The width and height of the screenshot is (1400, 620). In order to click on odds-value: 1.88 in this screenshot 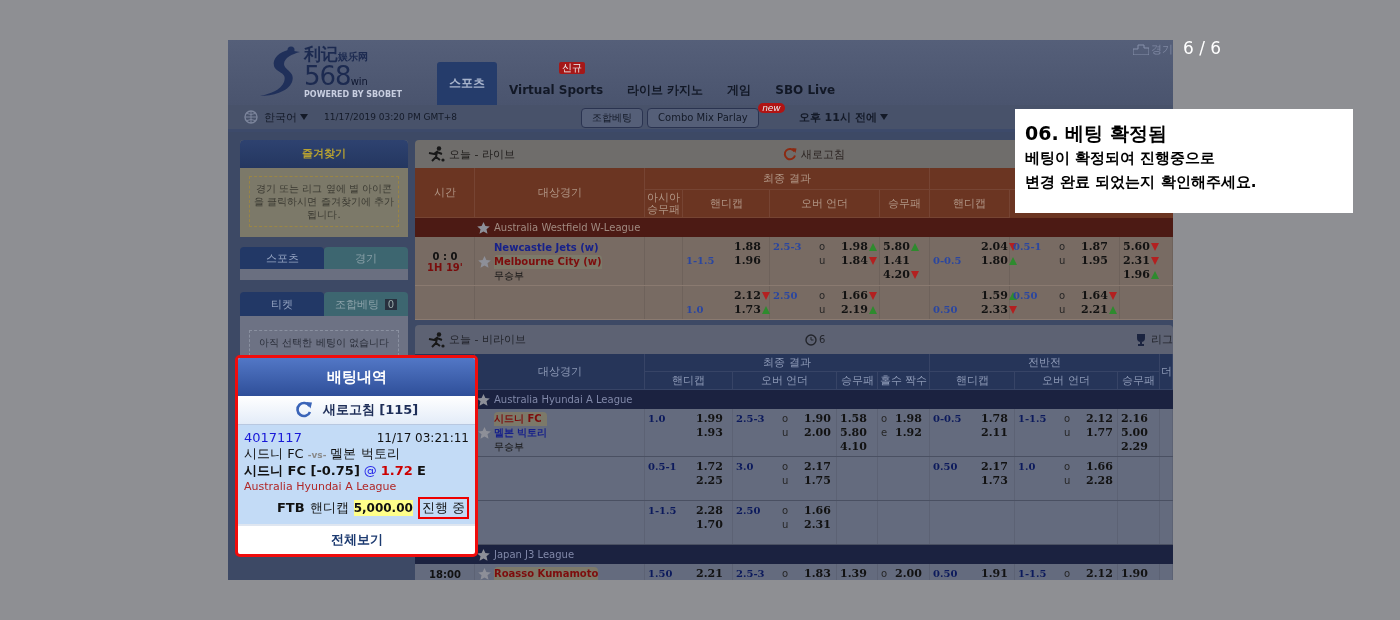, I will do `click(747, 247)`.